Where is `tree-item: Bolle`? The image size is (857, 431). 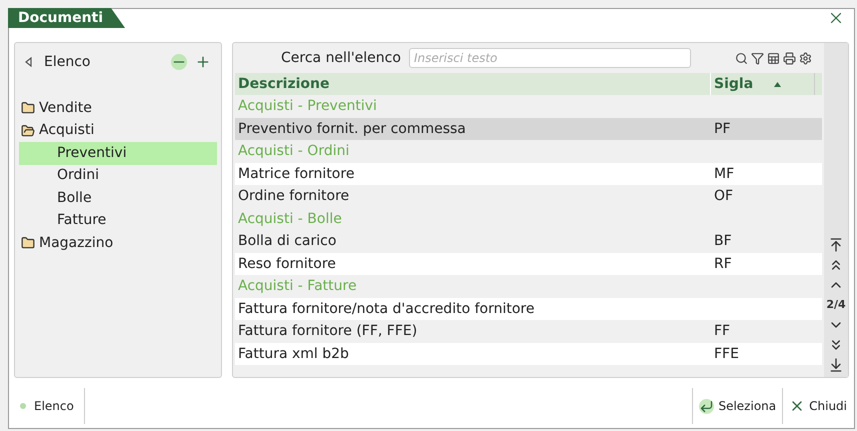
tree-item: Bolle is located at coordinates (118, 198).